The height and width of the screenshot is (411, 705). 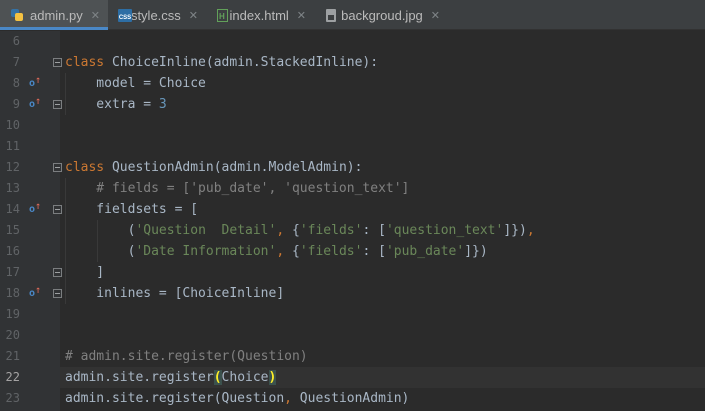 I want to click on code-text: extra = 3, so click(x=115, y=104).